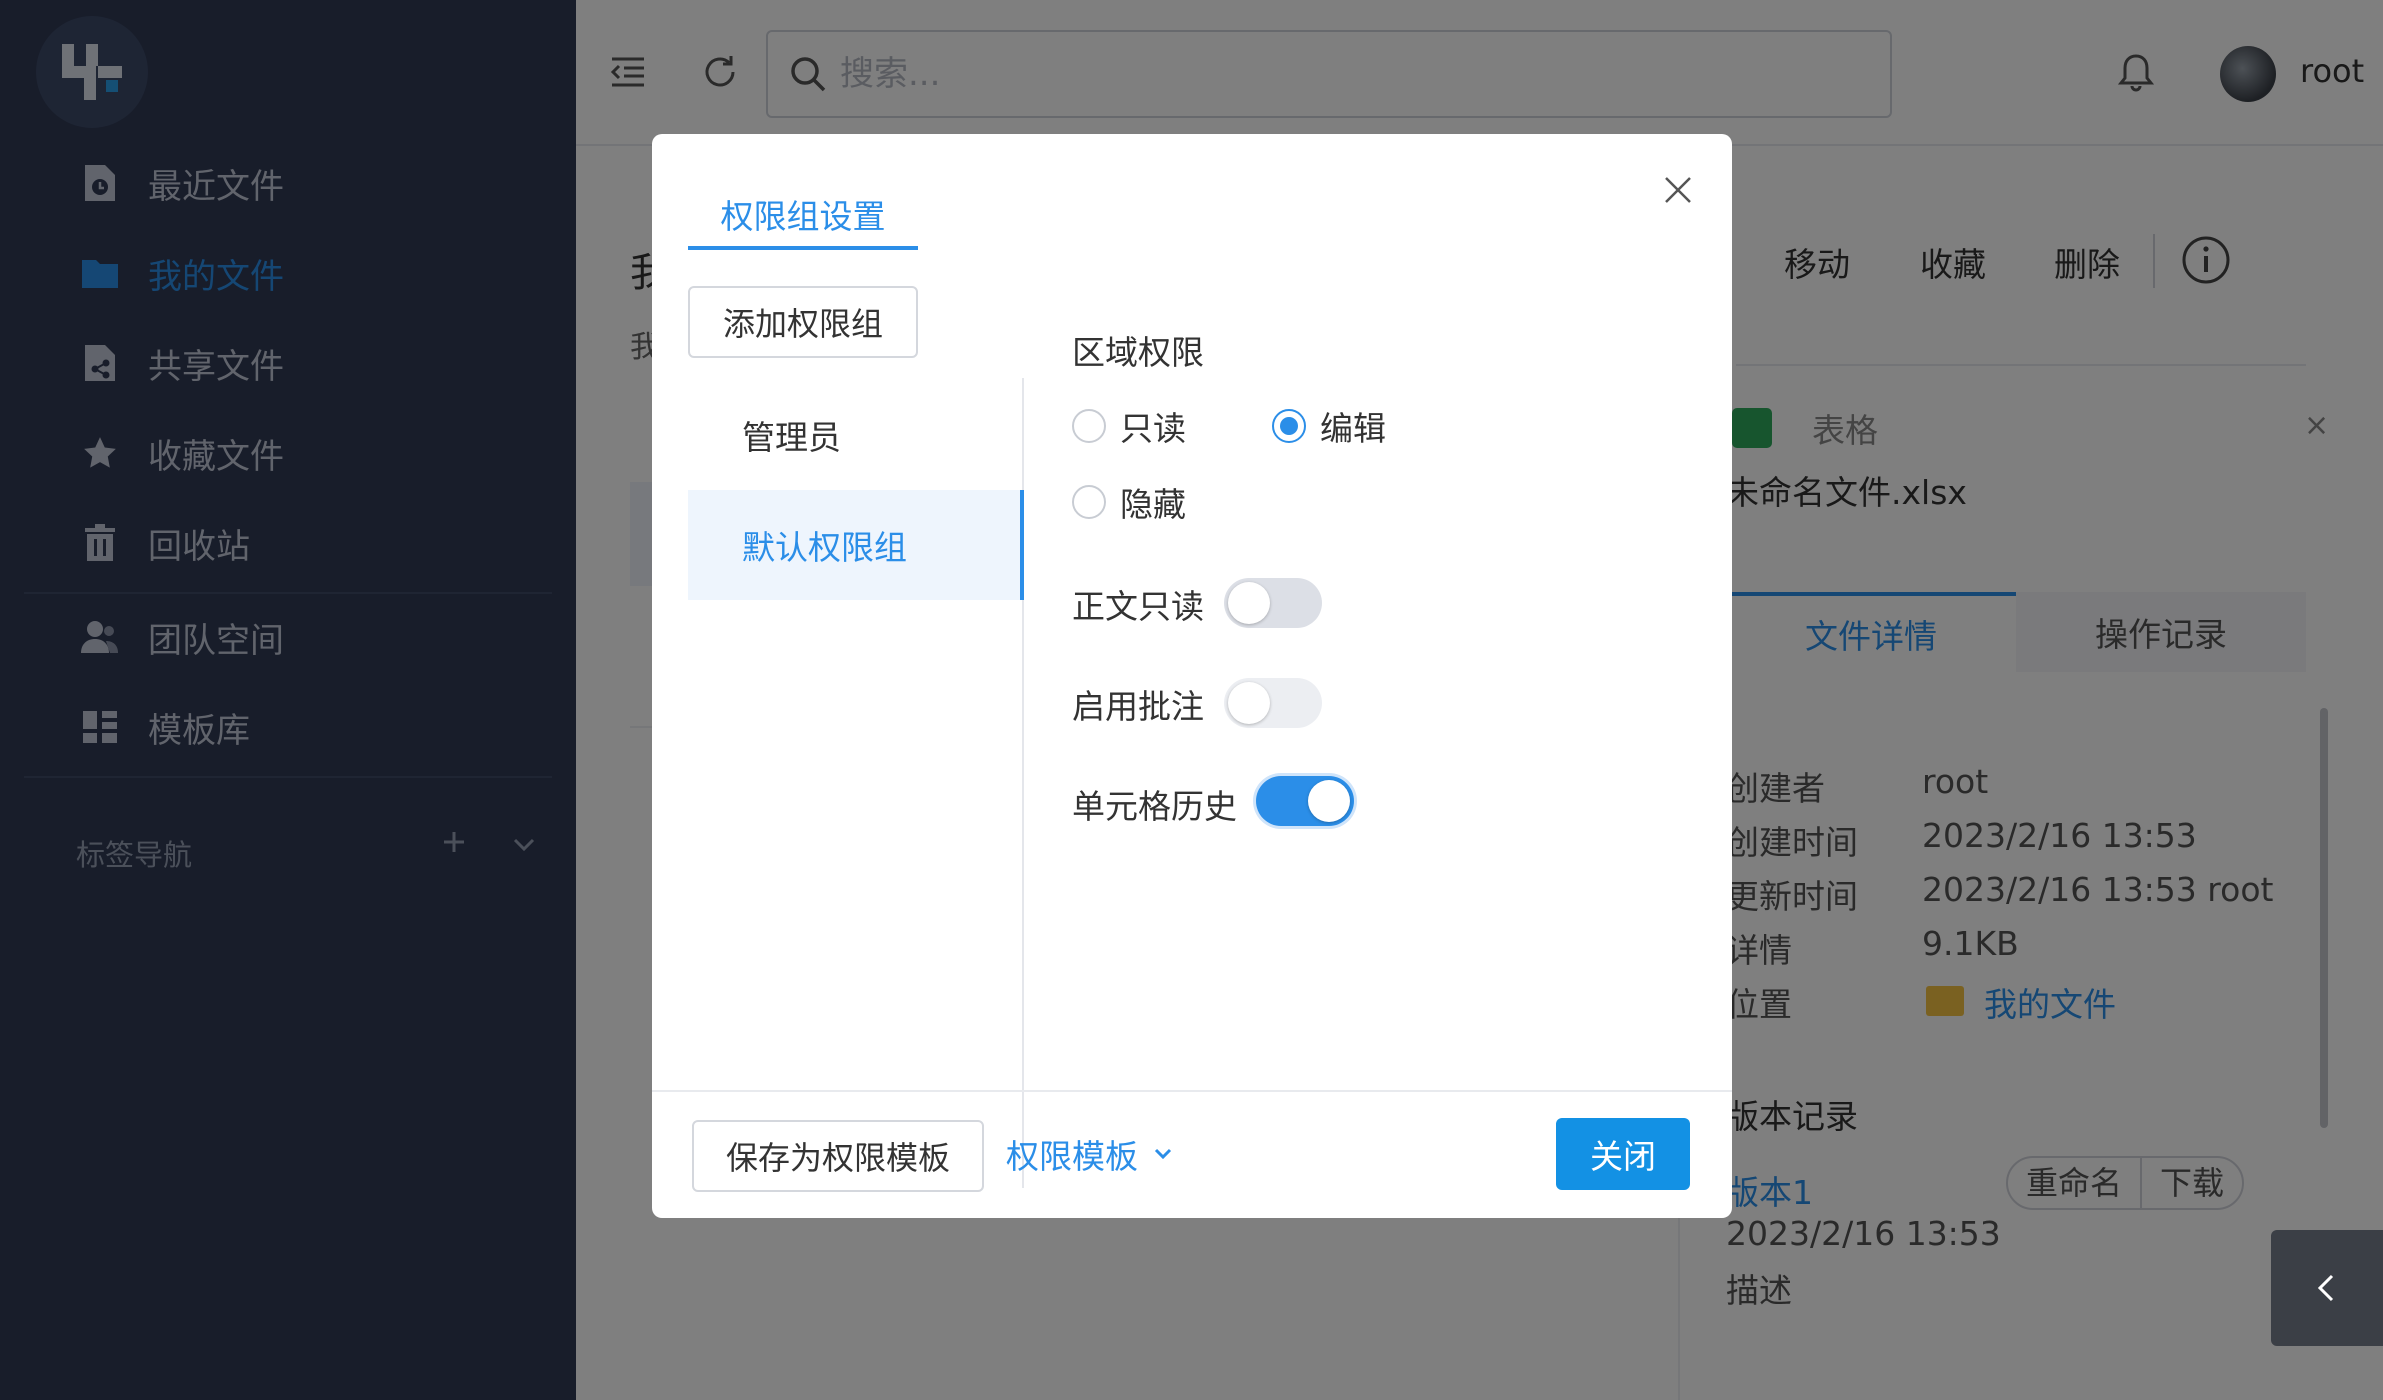  I want to click on switch-label: 正文只读, so click(1138, 606).